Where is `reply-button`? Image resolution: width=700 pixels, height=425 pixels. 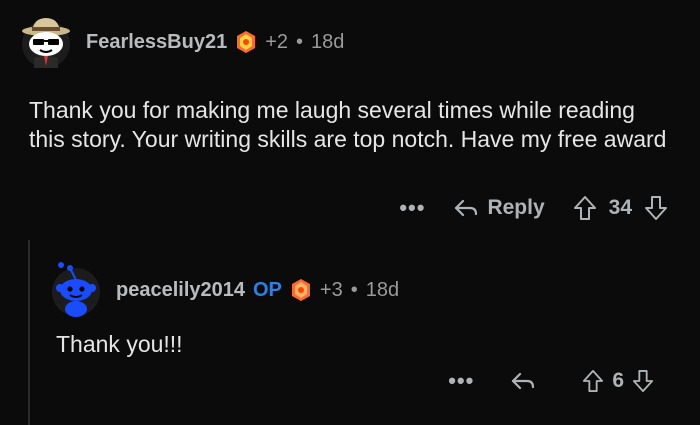 reply-button is located at coordinates (527, 381).